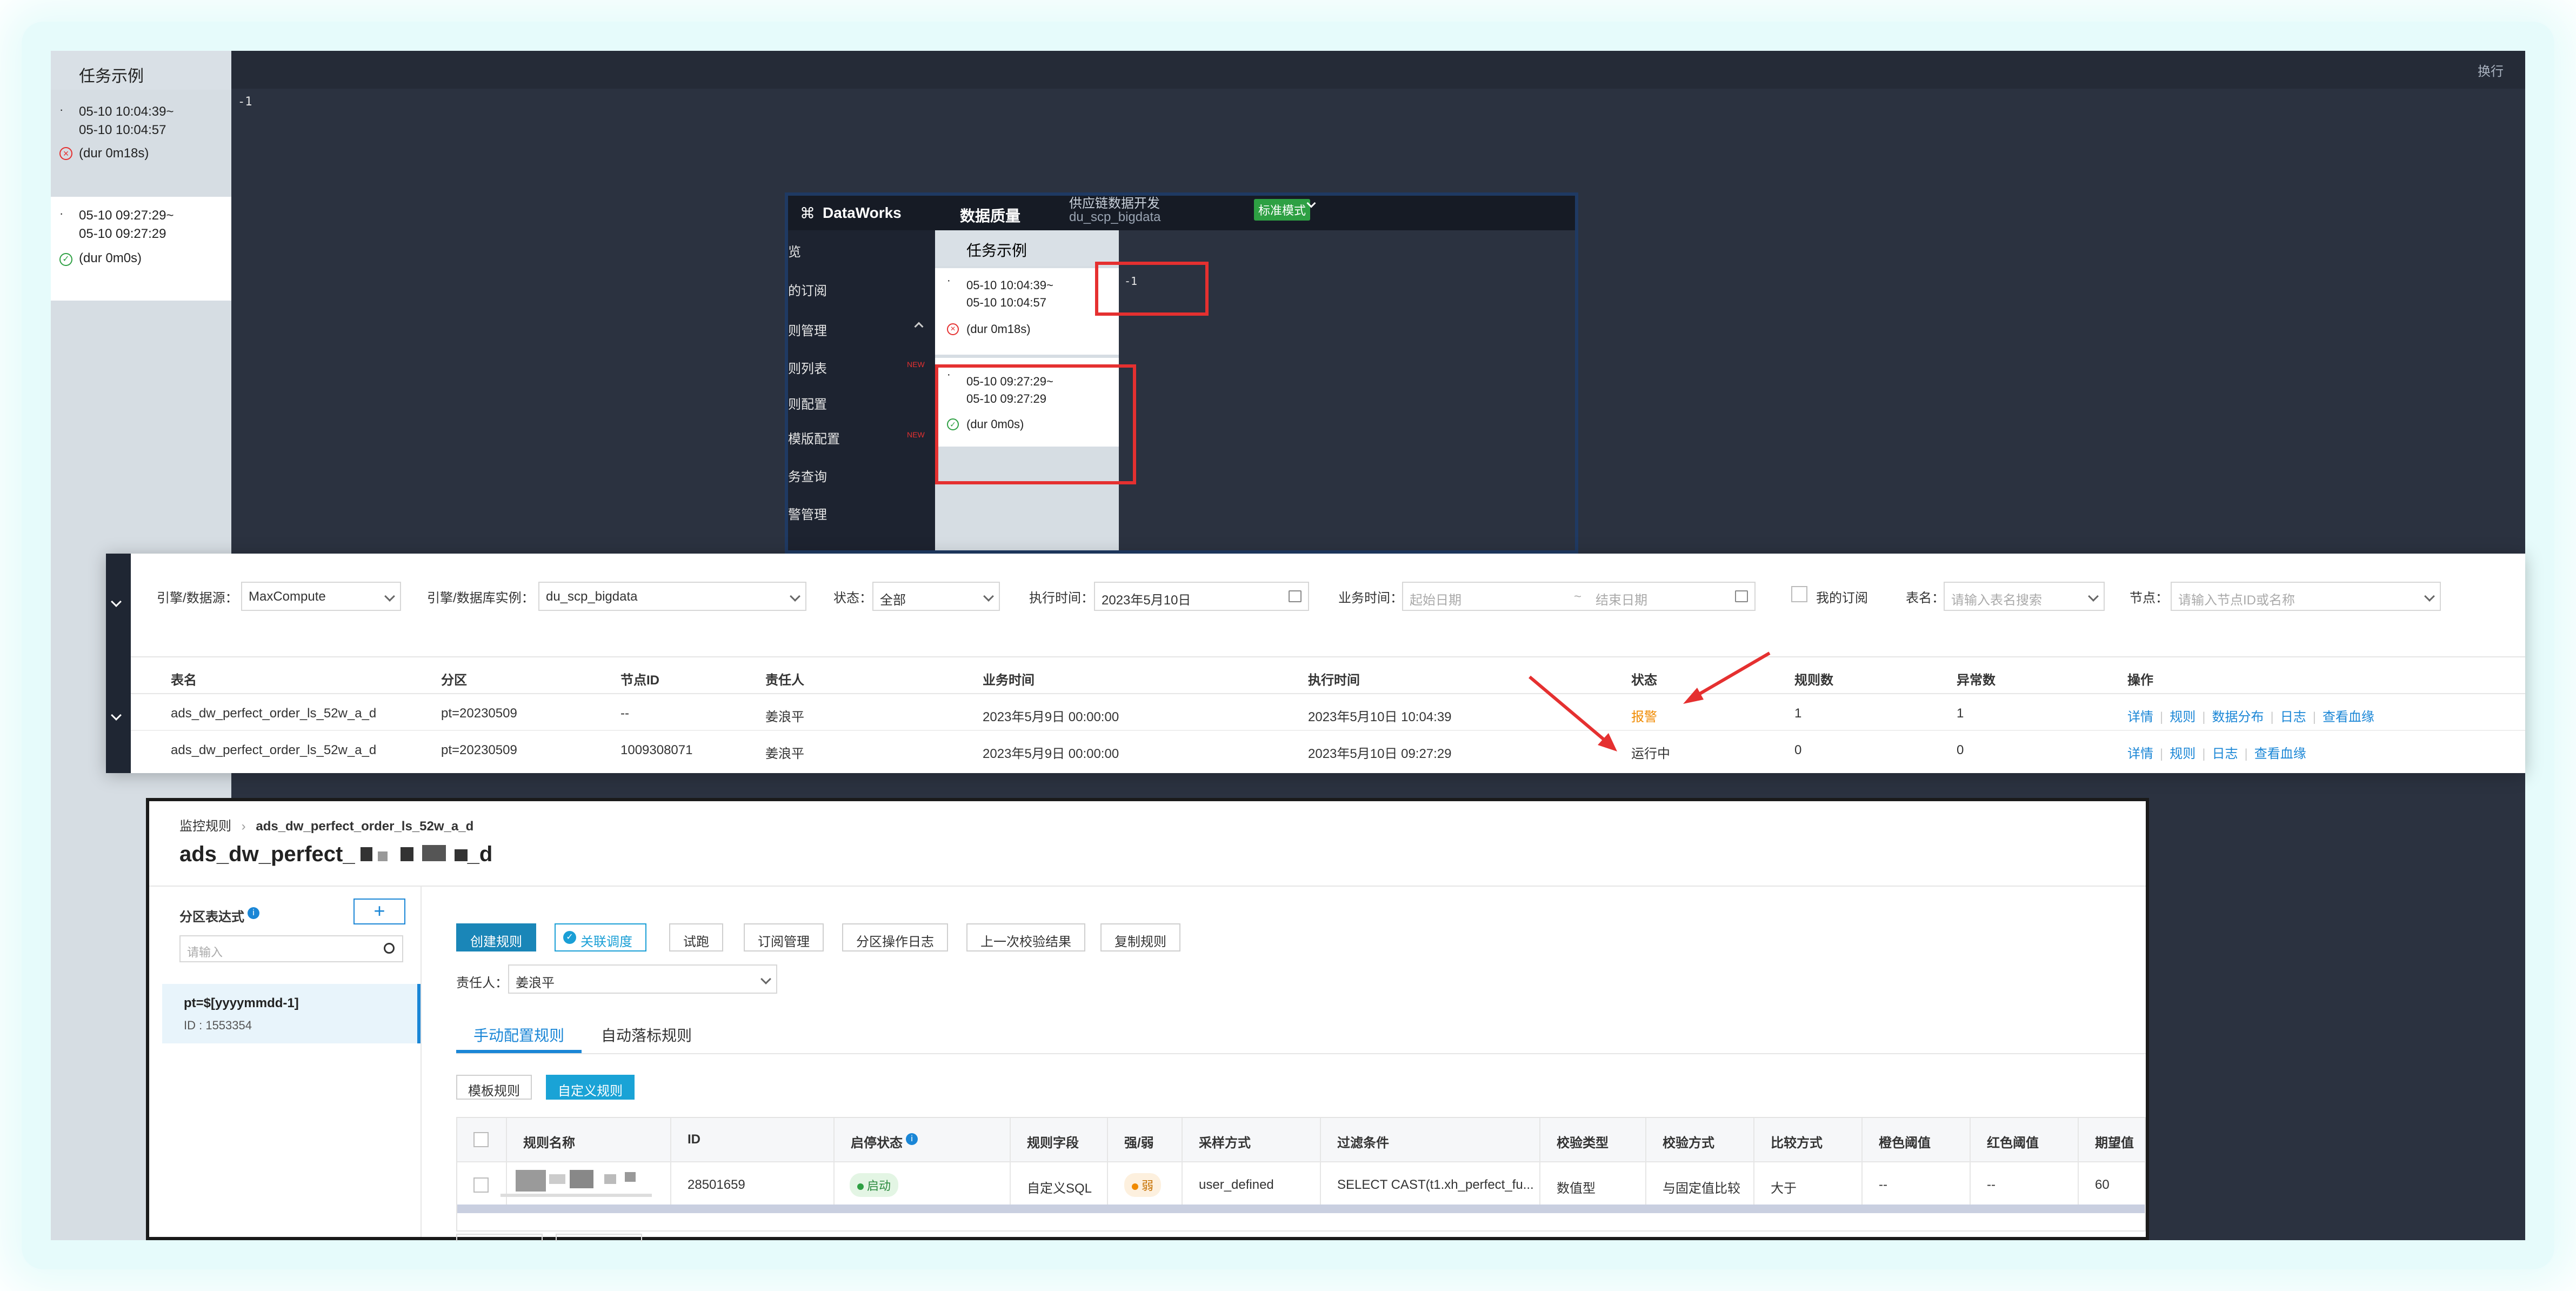 The image size is (2576, 1291). I want to click on last-result-button: 上一次校验结果, so click(1025, 937).